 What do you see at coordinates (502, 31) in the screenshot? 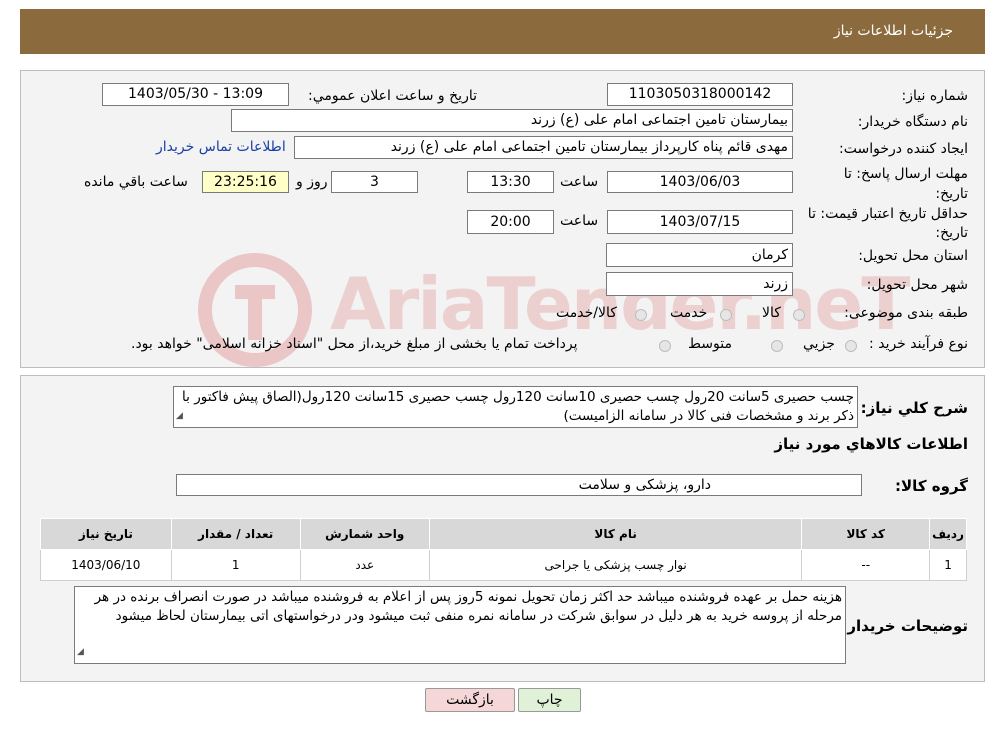
I see `page-header: جزئيات اطلاعات نياز` at bounding box center [502, 31].